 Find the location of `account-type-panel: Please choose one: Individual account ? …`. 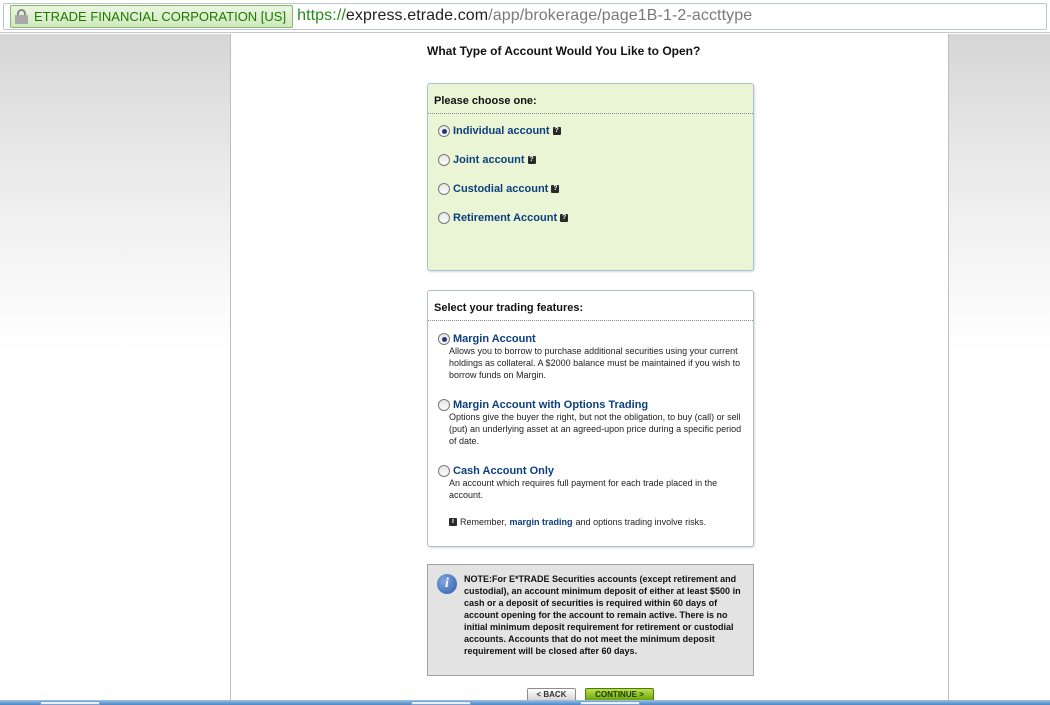

account-type-panel: Please choose one: Individual account ? … is located at coordinates (590, 177).